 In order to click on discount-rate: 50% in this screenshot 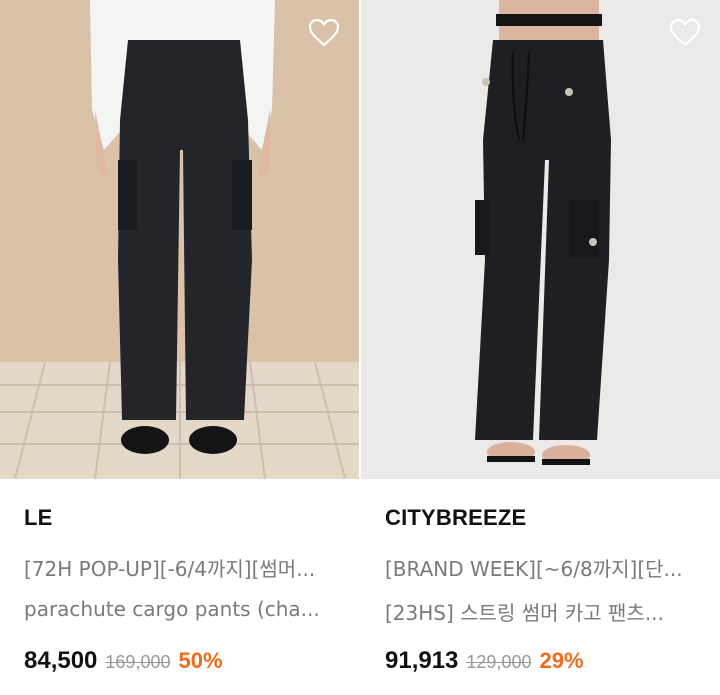, I will do `click(200, 660)`.